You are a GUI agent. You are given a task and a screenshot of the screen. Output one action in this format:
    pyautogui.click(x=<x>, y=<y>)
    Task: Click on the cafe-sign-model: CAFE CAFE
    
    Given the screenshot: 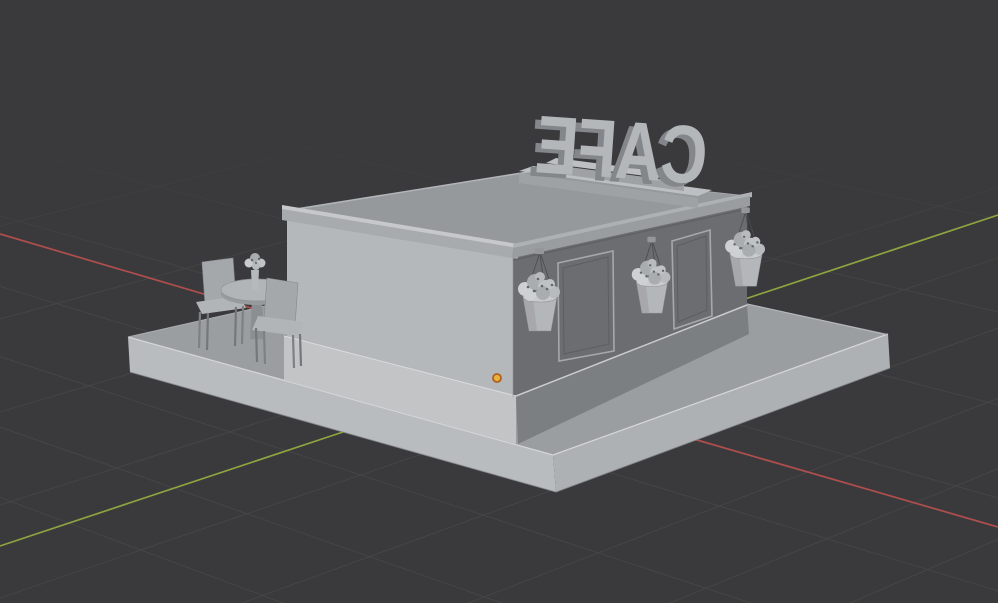 What is the action you would take?
    pyautogui.click(x=615, y=152)
    